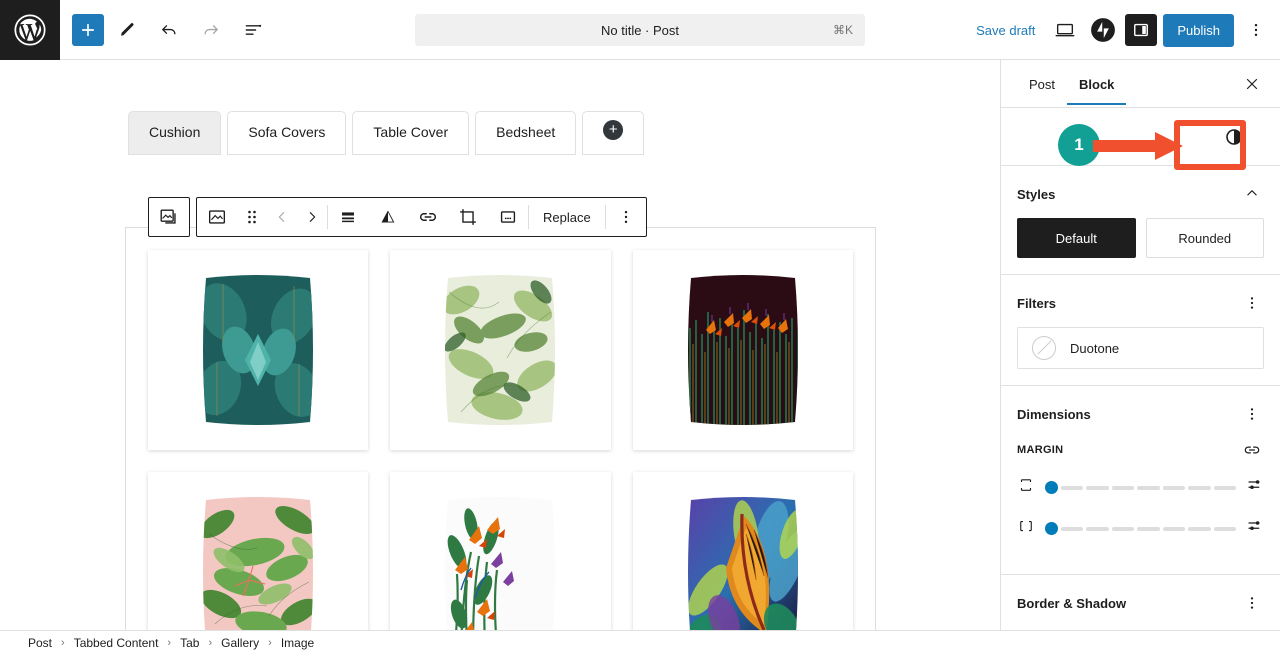 The height and width of the screenshot is (654, 1280). Describe the element at coordinates (211, 30) in the screenshot. I see `redo-button` at that location.